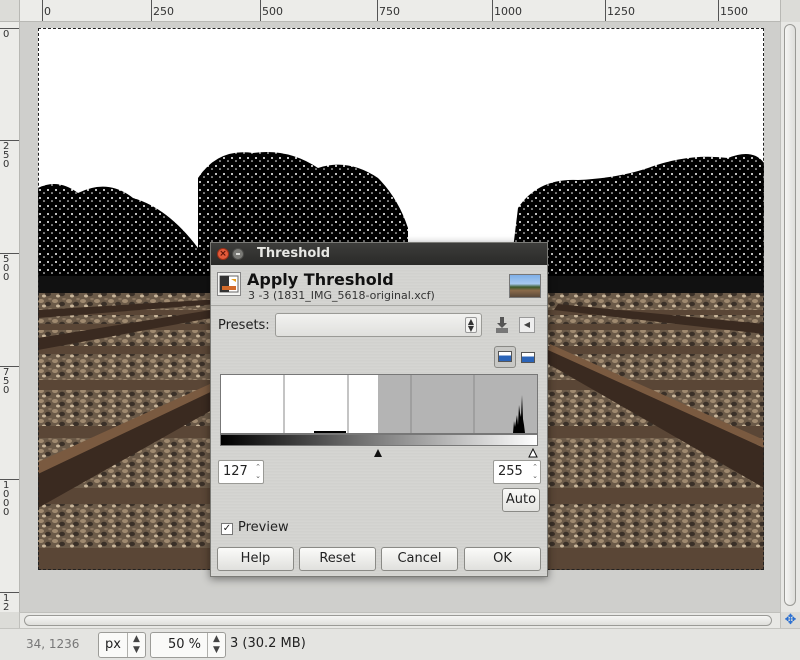  Describe the element at coordinates (10, 317) in the screenshot. I see `vertical-ruler: 0 250 500 750 1000 1250` at that location.